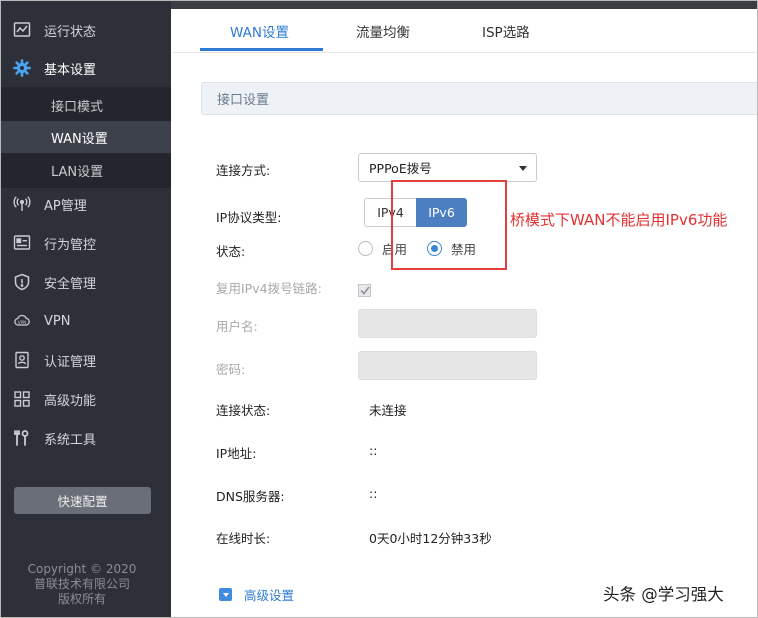  I want to click on sidebar-subitem-lan-settings: LAN设置, so click(86, 170).